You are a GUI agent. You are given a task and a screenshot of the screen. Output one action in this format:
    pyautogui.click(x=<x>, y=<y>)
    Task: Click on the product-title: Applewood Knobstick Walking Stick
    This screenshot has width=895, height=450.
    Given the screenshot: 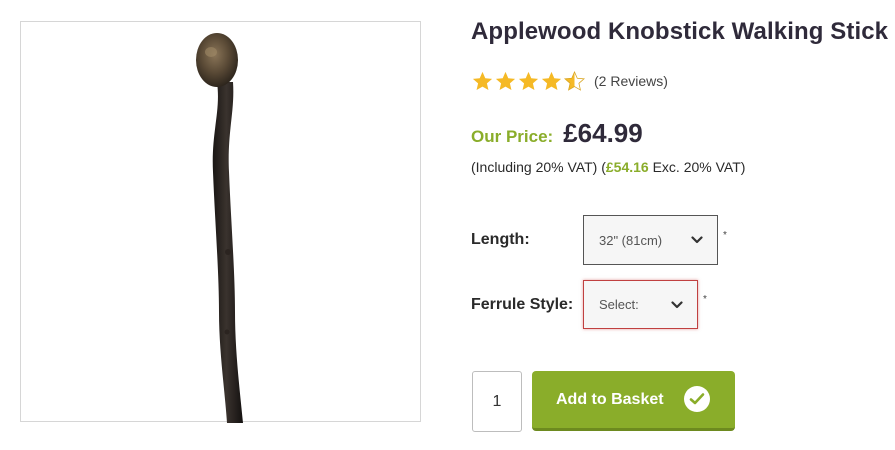 What is the action you would take?
    pyautogui.click(x=680, y=31)
    